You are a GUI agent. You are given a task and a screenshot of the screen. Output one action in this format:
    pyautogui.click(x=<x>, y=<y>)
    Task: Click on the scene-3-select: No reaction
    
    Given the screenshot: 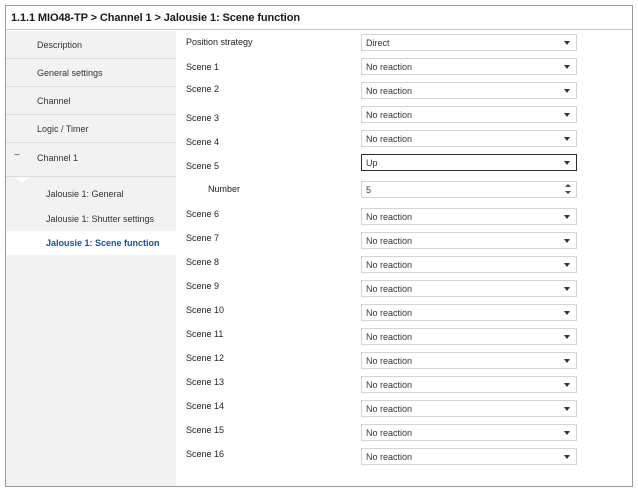 What is the action you would take?
    pyautogui.click(x=469, y=114)
    